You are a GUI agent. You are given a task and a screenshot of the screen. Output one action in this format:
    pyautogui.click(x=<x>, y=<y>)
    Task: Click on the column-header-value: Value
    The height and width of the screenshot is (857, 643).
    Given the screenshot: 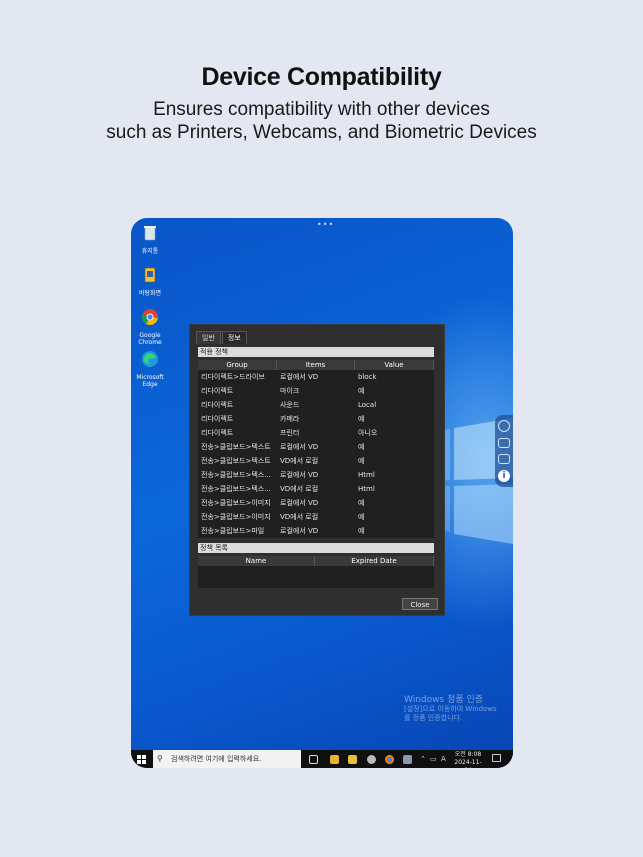 What is the action you would take?
    pyautogui.click(x=394, y=365)
    